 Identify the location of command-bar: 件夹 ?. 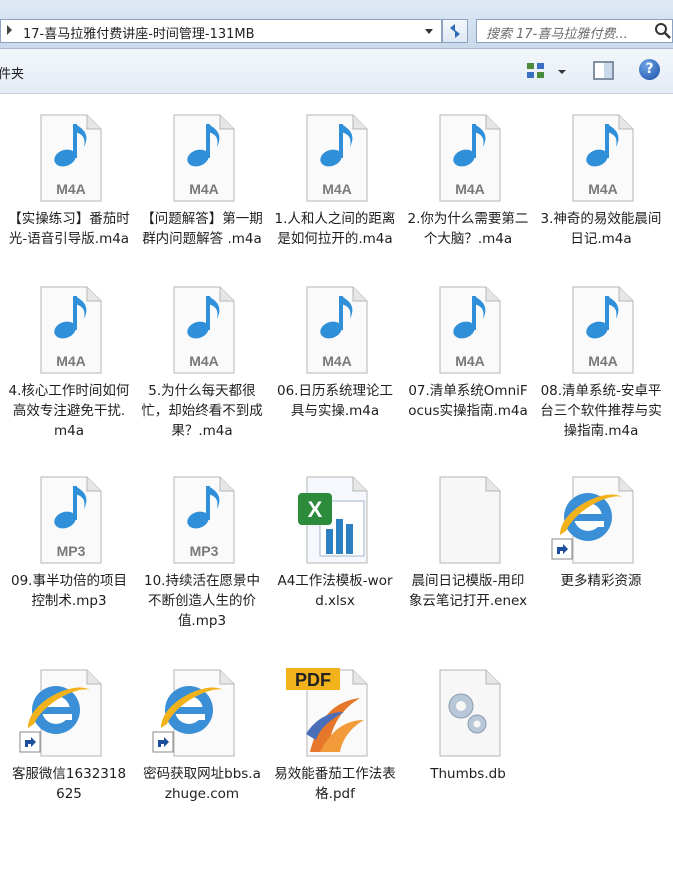
(336, 71).